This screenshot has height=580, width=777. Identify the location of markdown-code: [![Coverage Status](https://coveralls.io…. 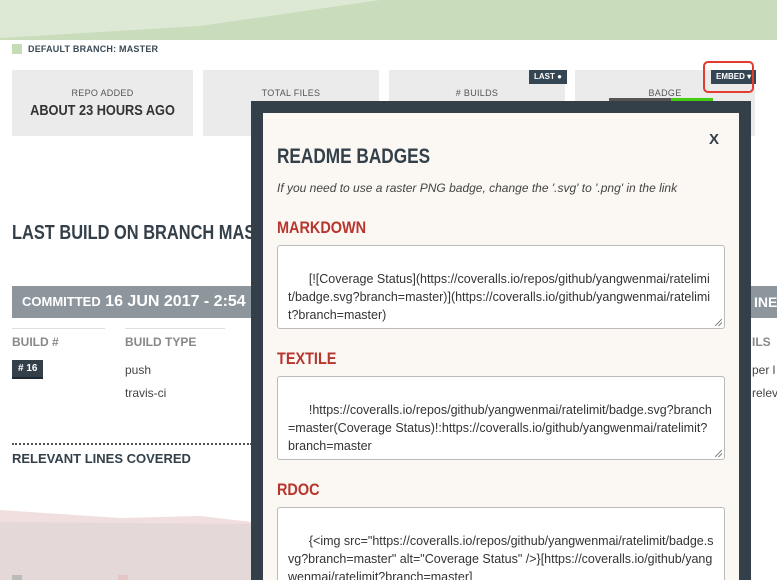
(499, 297).